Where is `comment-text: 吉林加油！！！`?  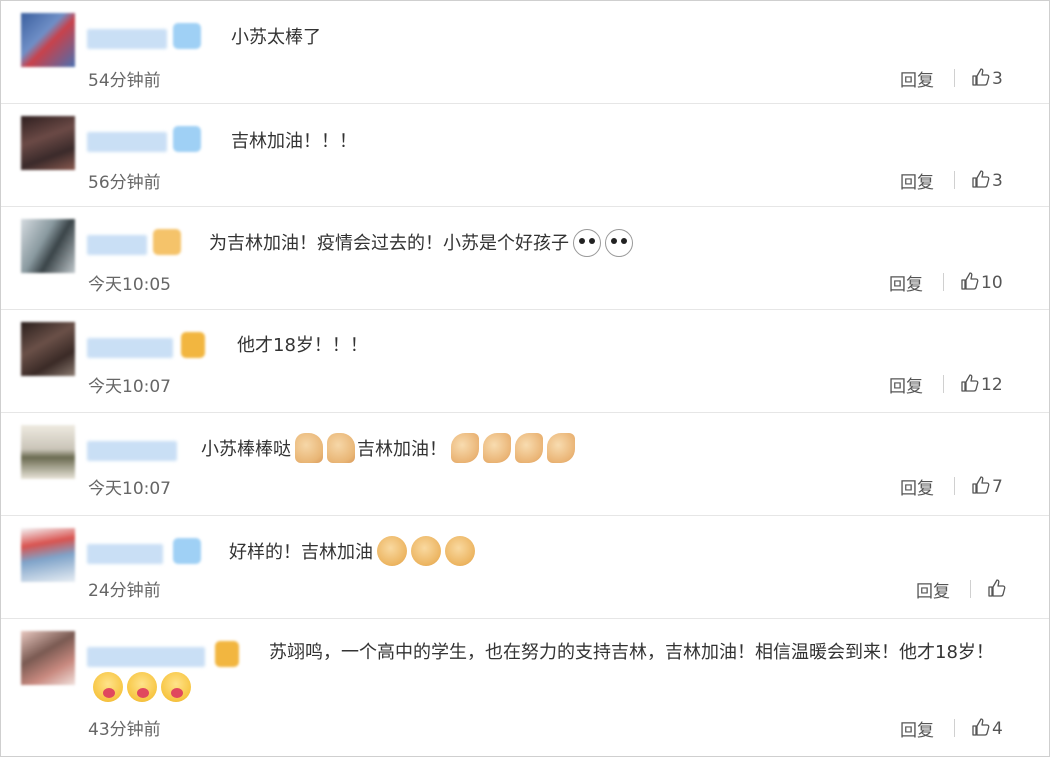 comment-text: 吉林加油！！！ is located at coordinates (294, 141).